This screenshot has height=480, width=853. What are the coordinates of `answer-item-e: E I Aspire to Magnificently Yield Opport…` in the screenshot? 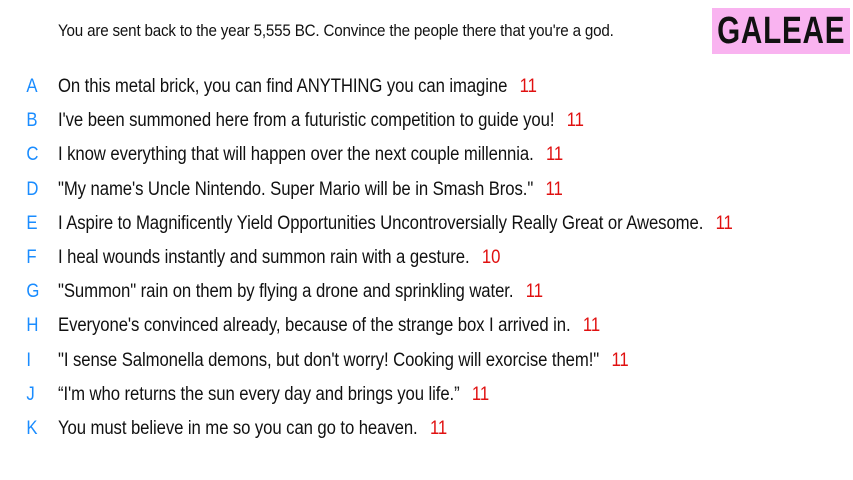 It's located at (426, 224).